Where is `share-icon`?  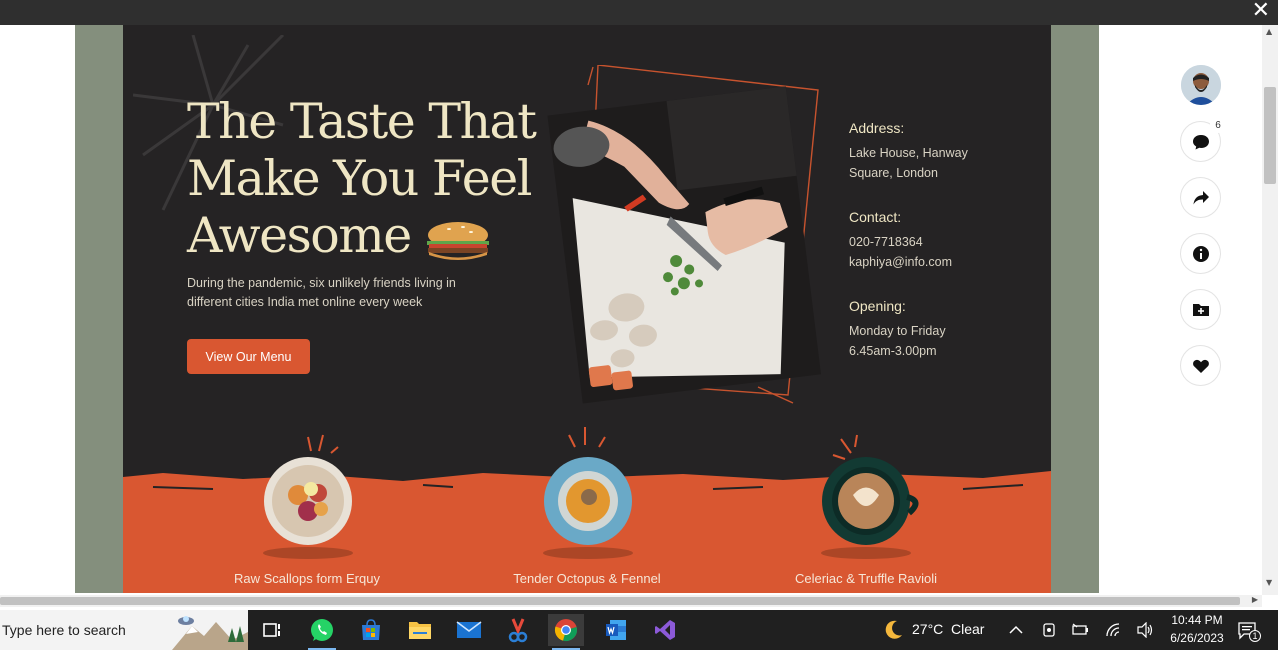 share-icon is located at coordinates (1201, 197).